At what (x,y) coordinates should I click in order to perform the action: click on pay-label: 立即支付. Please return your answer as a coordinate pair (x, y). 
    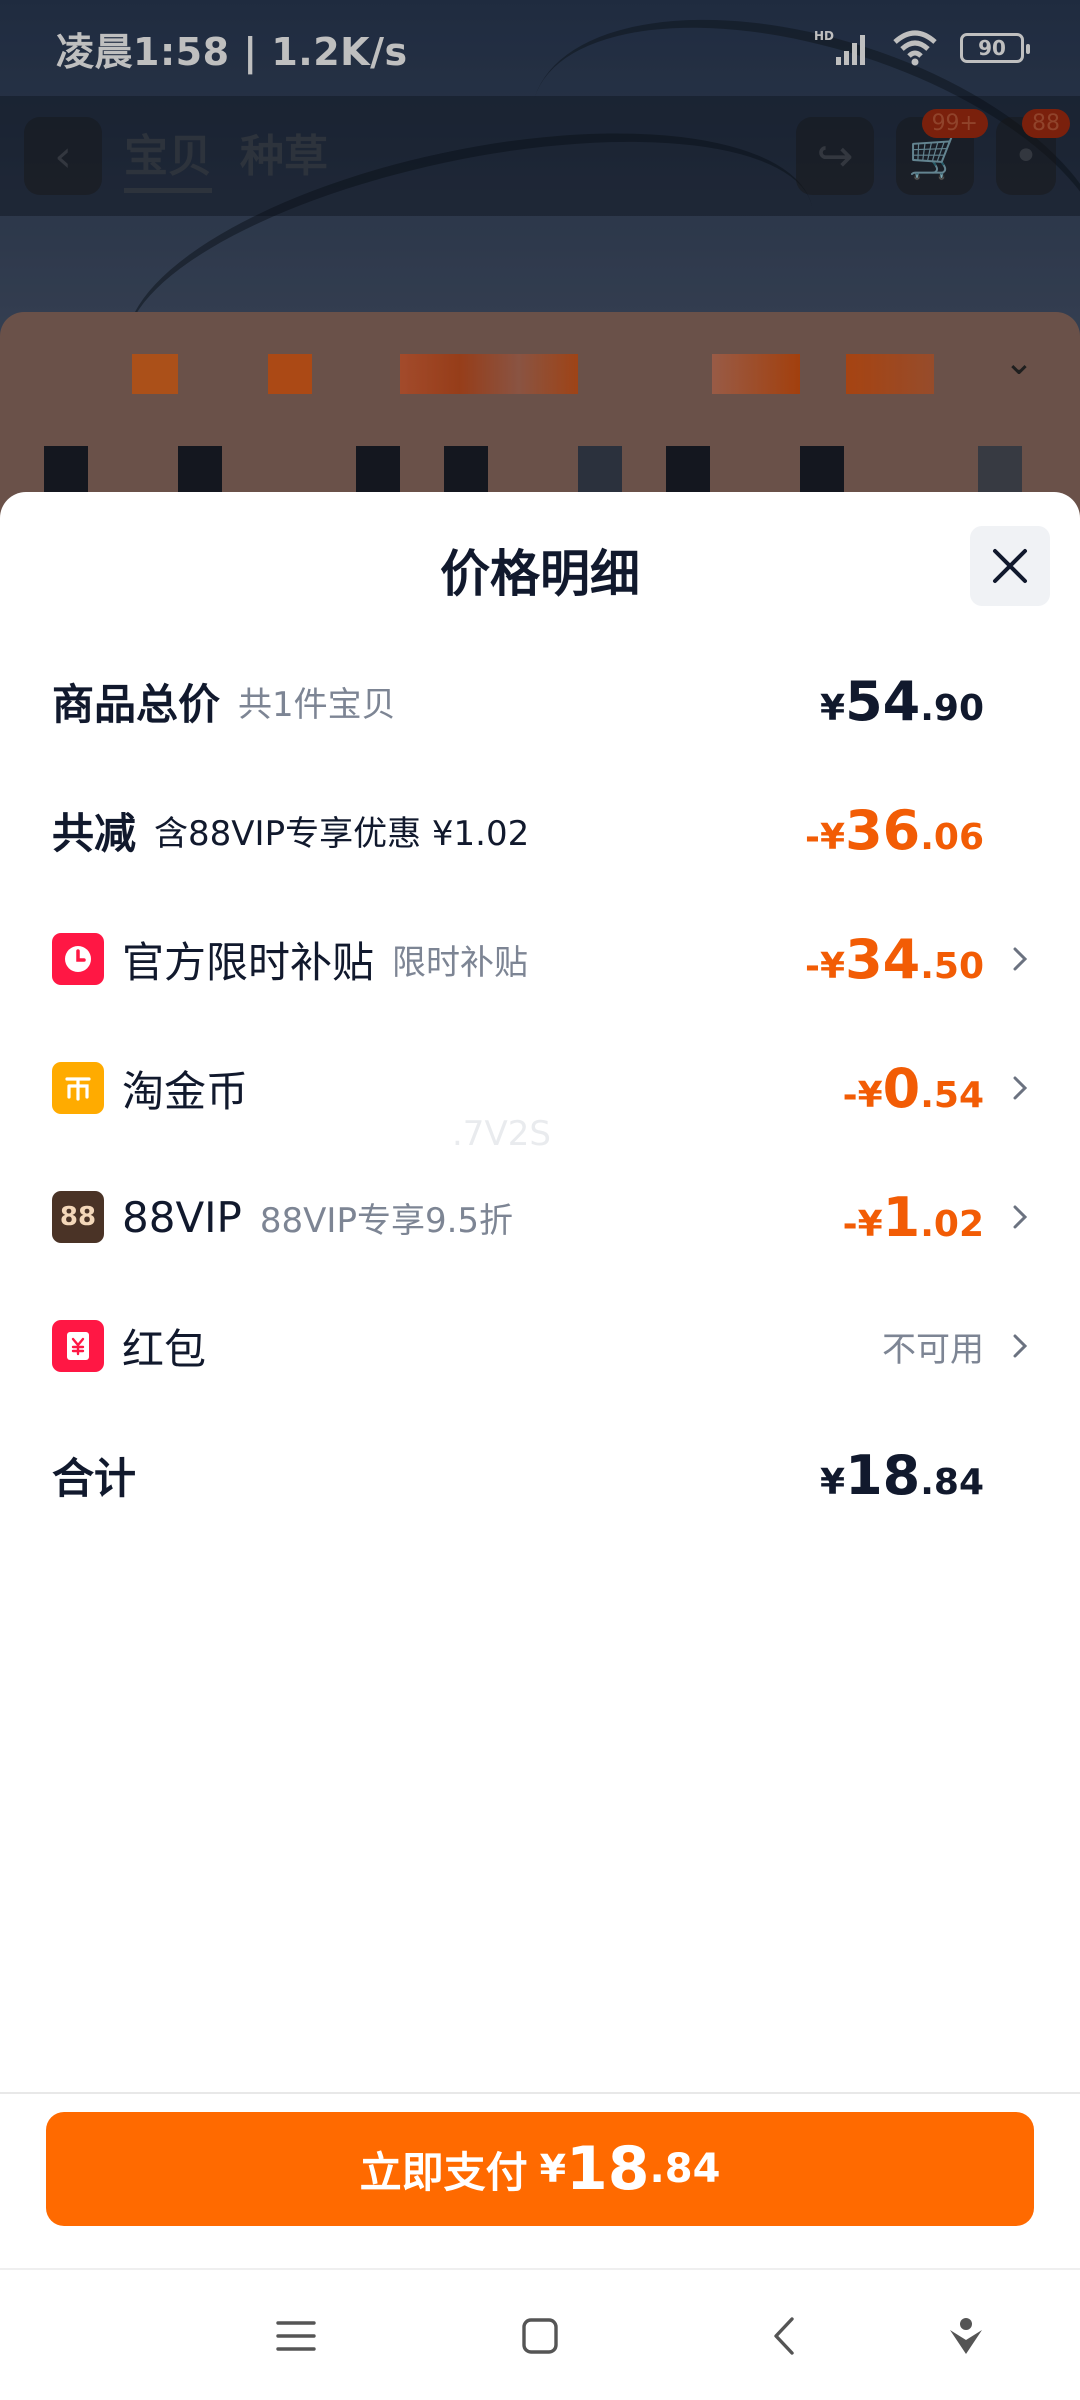
    Looking at the image, I should click on (443, 2172).